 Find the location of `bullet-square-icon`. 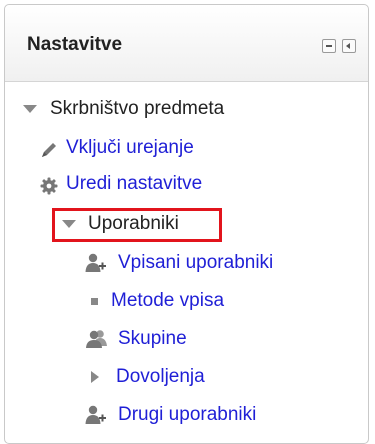

bullet-square-icon is located at coordinates (94, 301).